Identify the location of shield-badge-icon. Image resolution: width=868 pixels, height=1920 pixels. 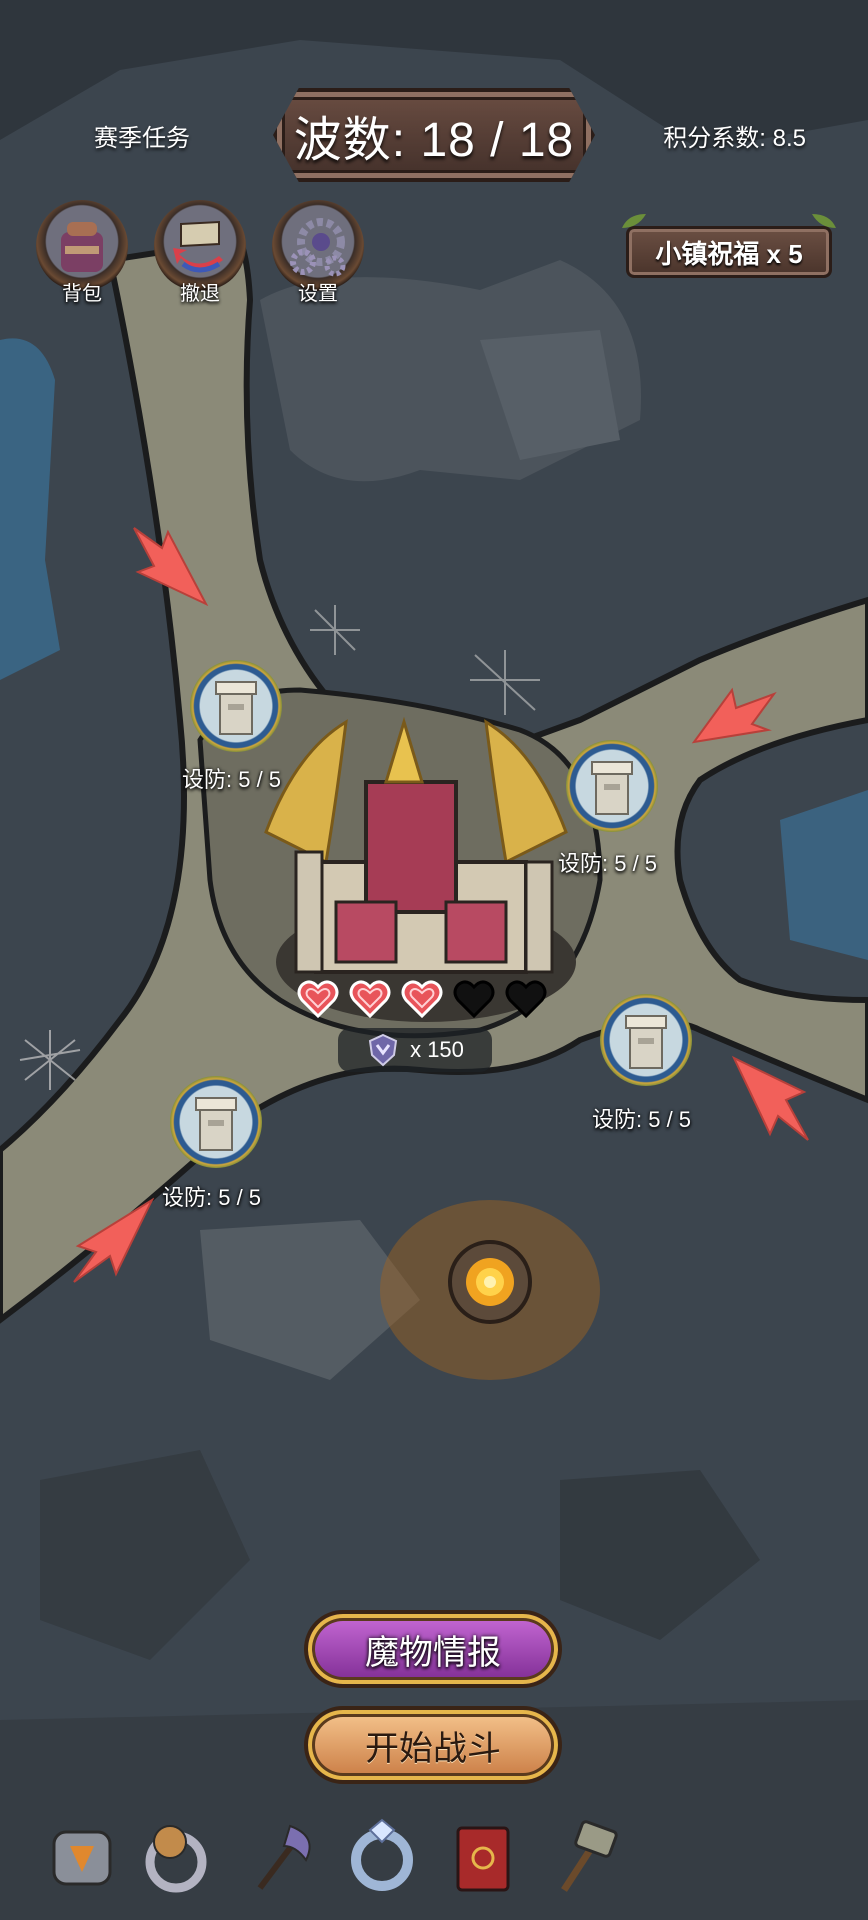
(383, 1050).